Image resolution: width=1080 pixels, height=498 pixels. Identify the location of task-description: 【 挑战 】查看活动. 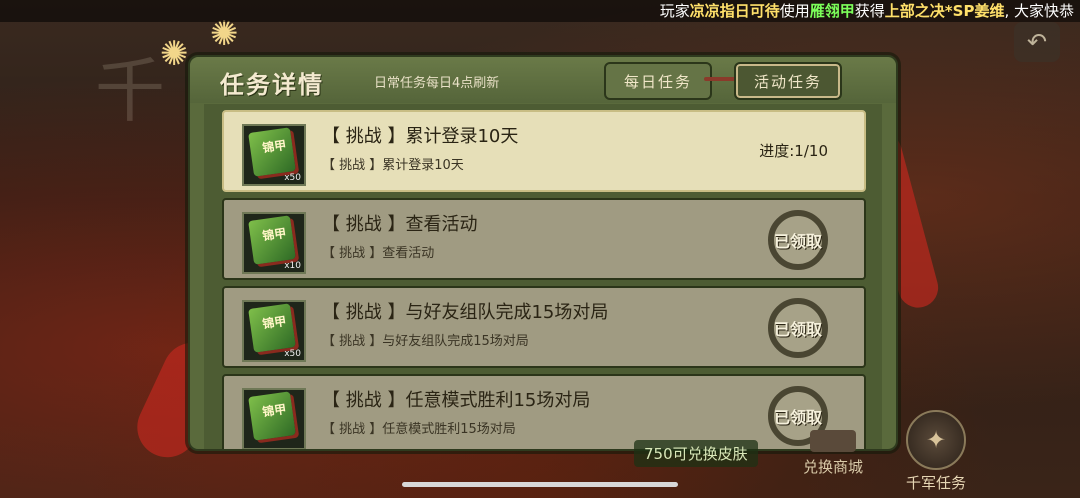
(378, 253).